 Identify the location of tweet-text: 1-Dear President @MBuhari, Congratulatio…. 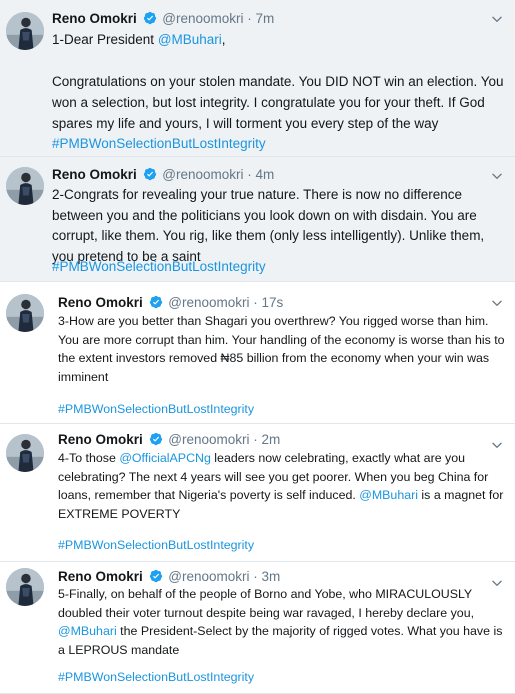
(279, 81).